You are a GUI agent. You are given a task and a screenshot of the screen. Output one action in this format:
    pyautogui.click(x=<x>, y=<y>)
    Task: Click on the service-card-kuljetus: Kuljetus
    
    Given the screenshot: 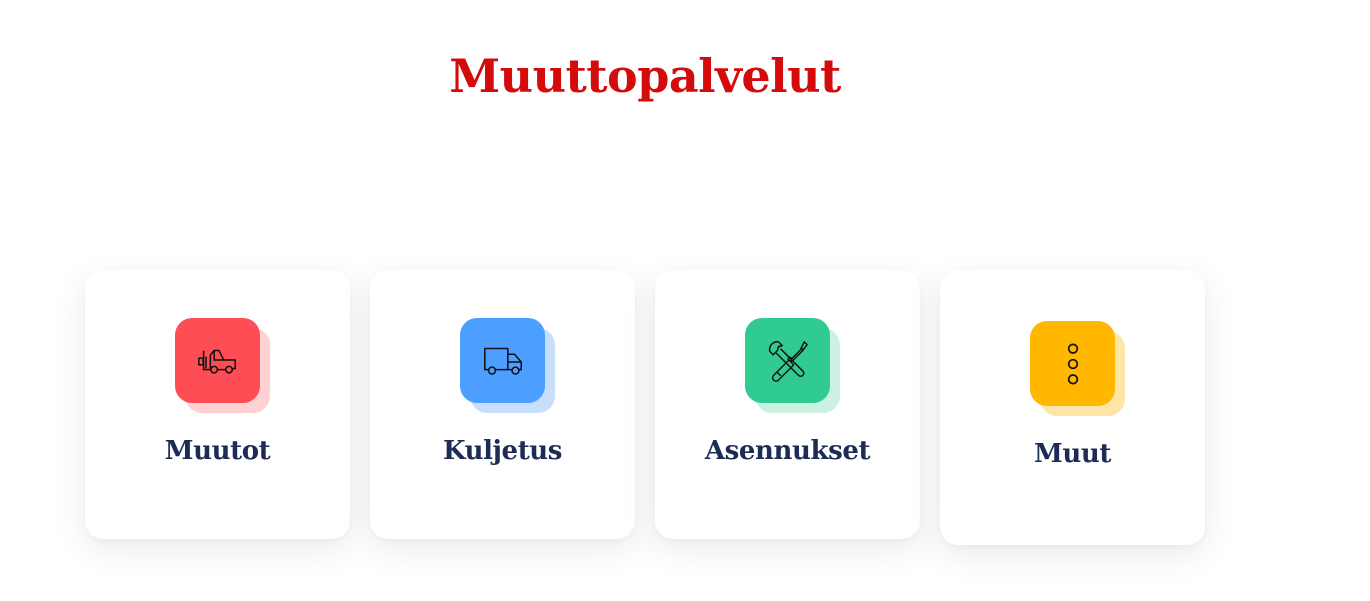 What is the action you would take?
    pyautogui.click(x=502, y=404)
    